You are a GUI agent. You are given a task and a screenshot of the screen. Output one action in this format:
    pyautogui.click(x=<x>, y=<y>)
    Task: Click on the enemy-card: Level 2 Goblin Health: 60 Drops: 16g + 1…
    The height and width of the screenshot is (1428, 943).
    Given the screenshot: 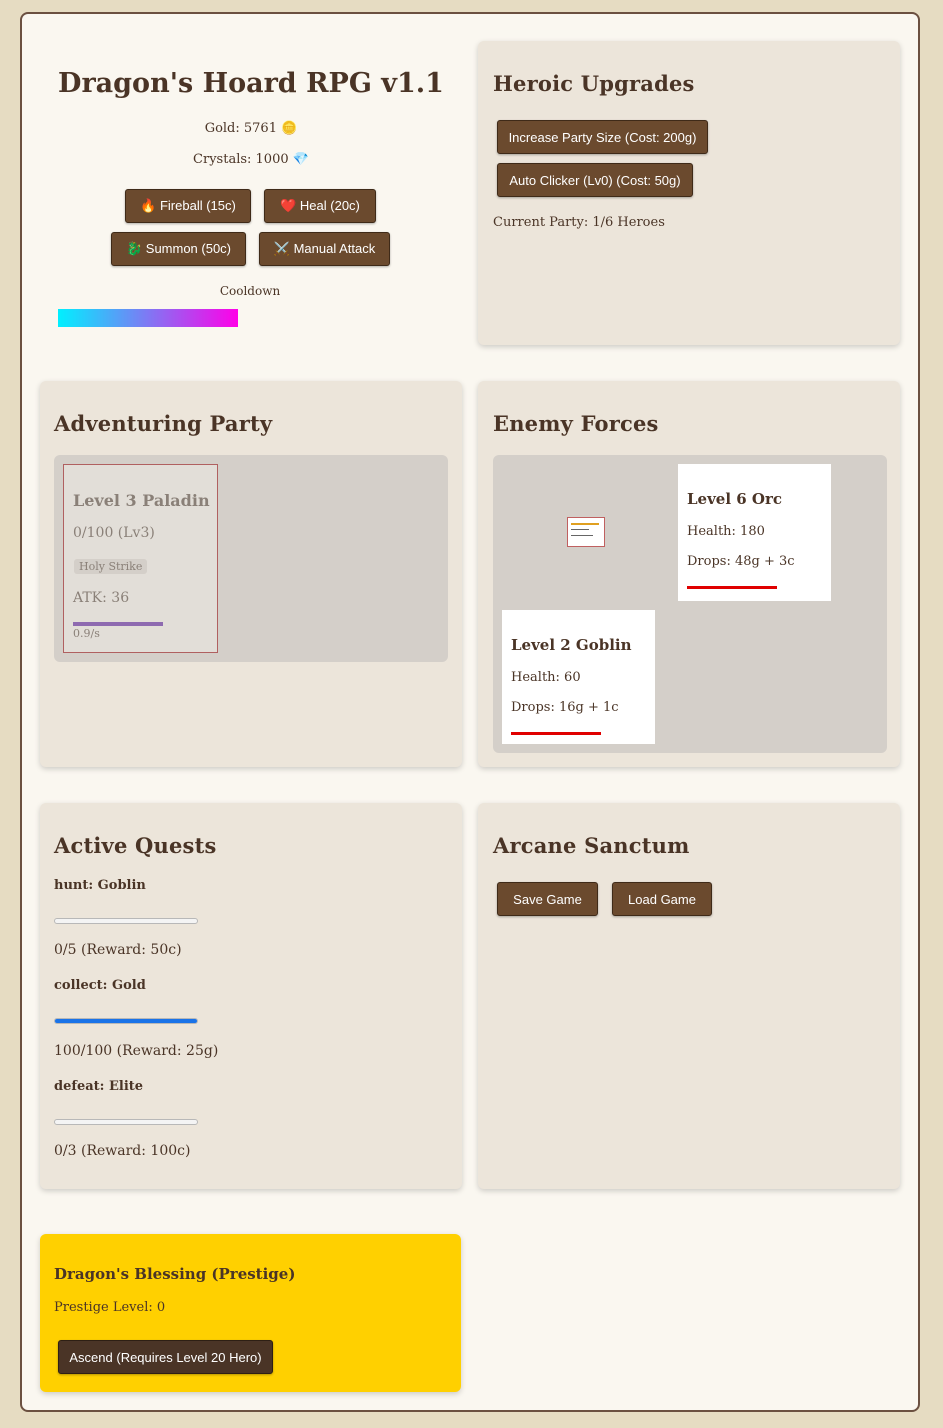 What is the action you would take?
    pyautogui.click(x=578, y=677)
    